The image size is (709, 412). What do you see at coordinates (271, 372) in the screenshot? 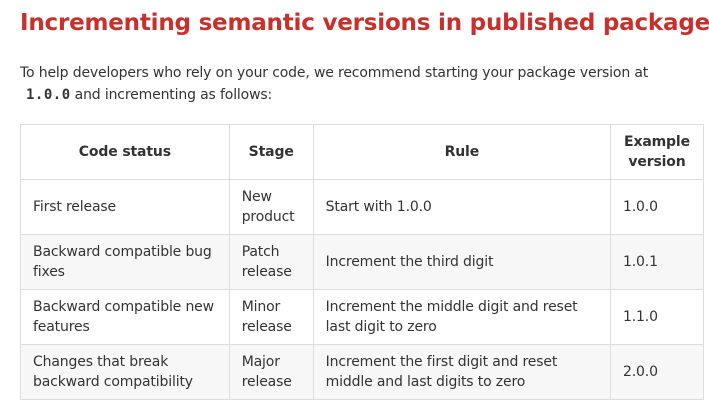
I see `cell-stage: Major release` at bounding box center [271, 372].